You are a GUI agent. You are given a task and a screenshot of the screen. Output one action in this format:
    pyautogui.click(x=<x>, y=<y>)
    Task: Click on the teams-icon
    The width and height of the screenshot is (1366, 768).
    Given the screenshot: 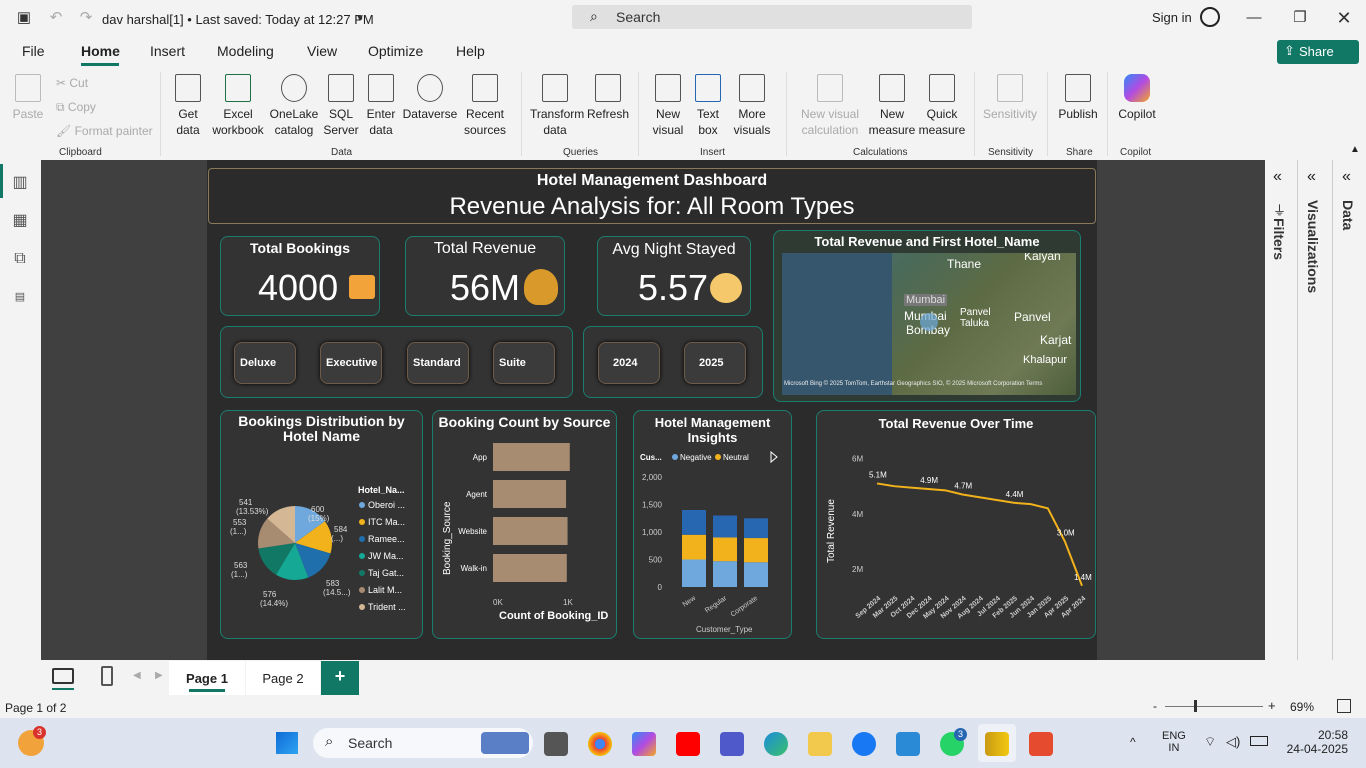 What is the action you would take?
    pyautogui.click(x=732, y=744)
    